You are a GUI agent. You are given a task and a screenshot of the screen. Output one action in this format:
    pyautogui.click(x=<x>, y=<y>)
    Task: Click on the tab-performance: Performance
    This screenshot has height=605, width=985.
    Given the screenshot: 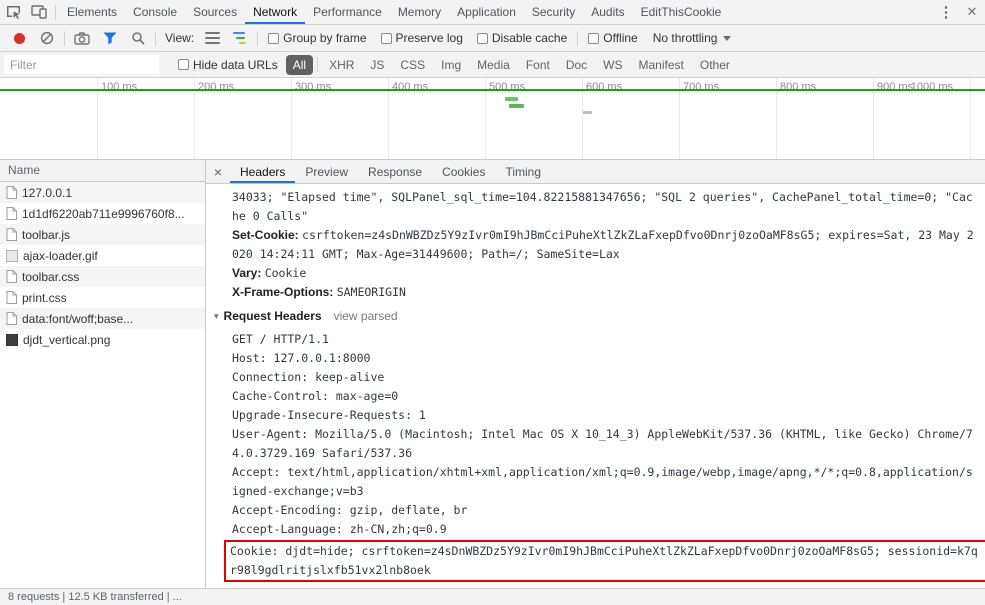 What is the action you would take?
    pyautogui.click(x=347, y=12)
    